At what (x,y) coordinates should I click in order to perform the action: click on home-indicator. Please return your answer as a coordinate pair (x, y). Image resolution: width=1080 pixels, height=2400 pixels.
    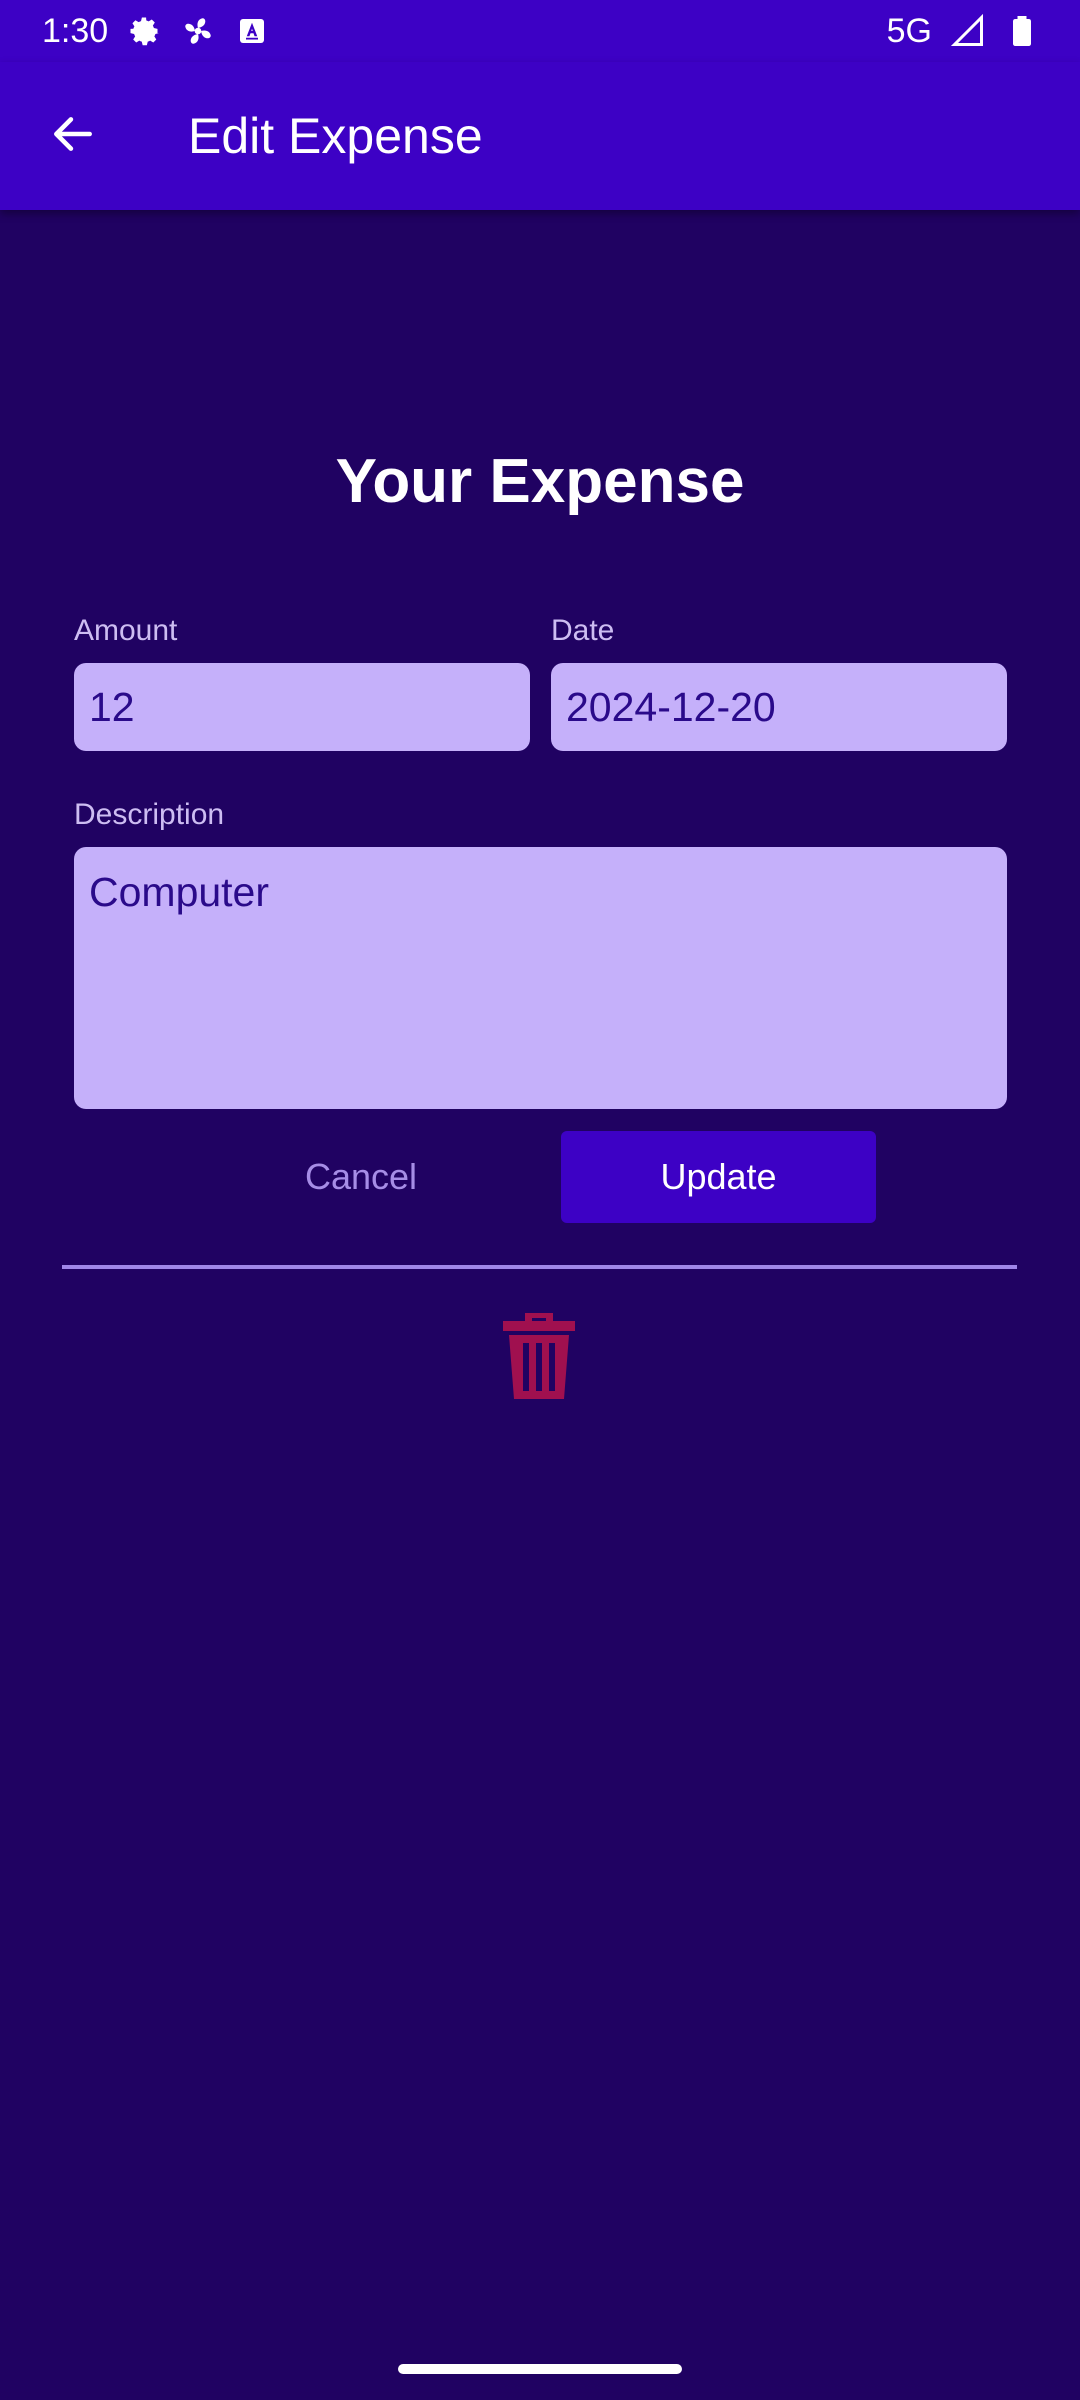
    Looking at the image, I should click on (540, 2369).